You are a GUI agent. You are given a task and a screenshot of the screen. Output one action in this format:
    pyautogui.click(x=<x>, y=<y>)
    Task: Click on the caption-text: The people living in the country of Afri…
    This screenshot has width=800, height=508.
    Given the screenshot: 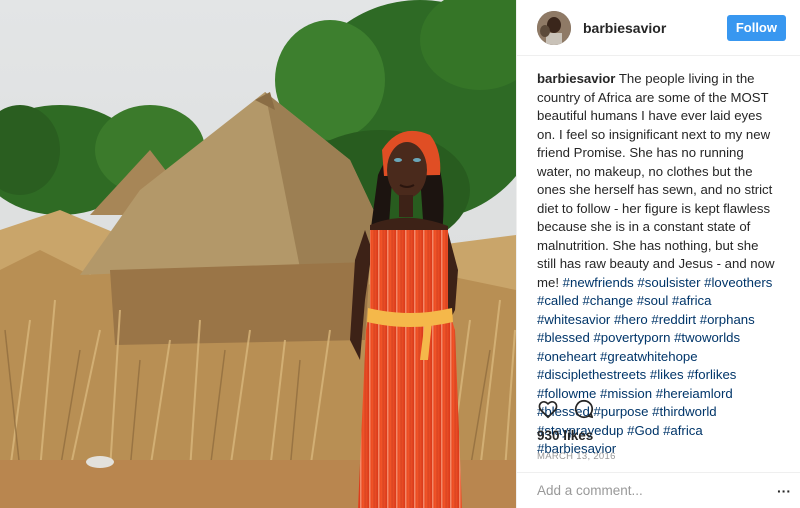 What is the action you would take?
    pyautogui.click(x=656, y=180)
    